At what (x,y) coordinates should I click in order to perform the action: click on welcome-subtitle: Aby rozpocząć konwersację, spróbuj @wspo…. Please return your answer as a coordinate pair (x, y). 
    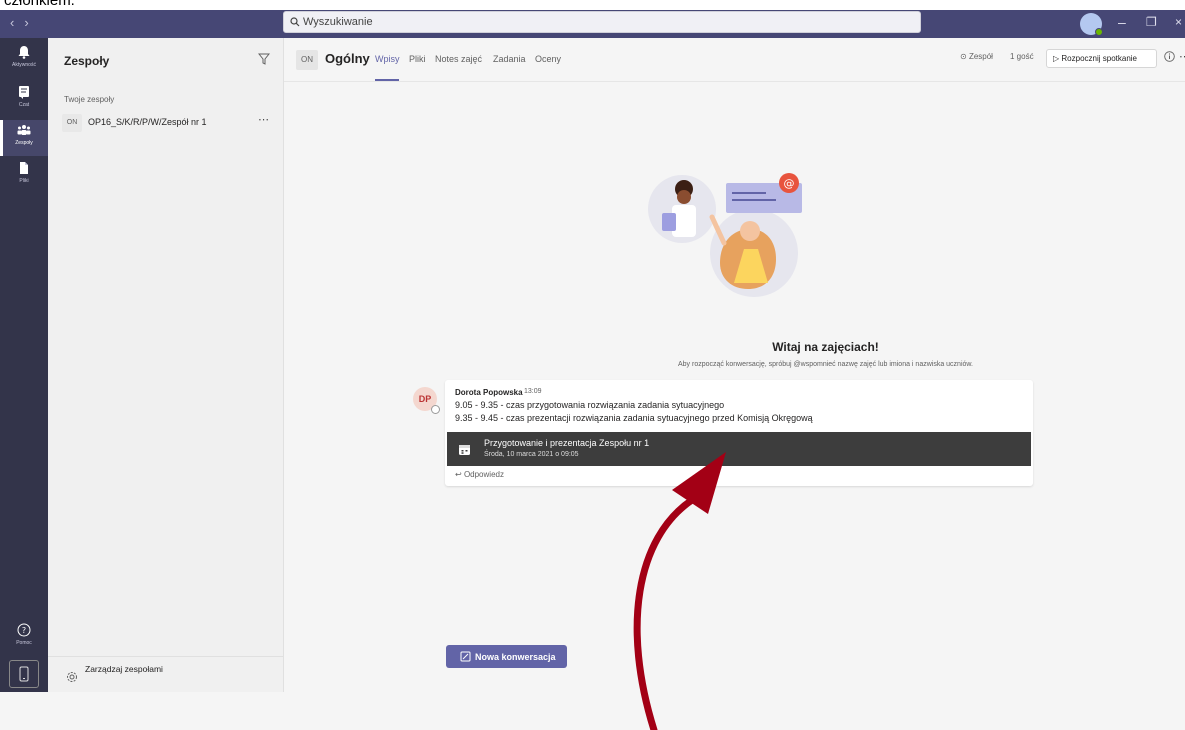
    Looking at the image, I should click on (825, 364).